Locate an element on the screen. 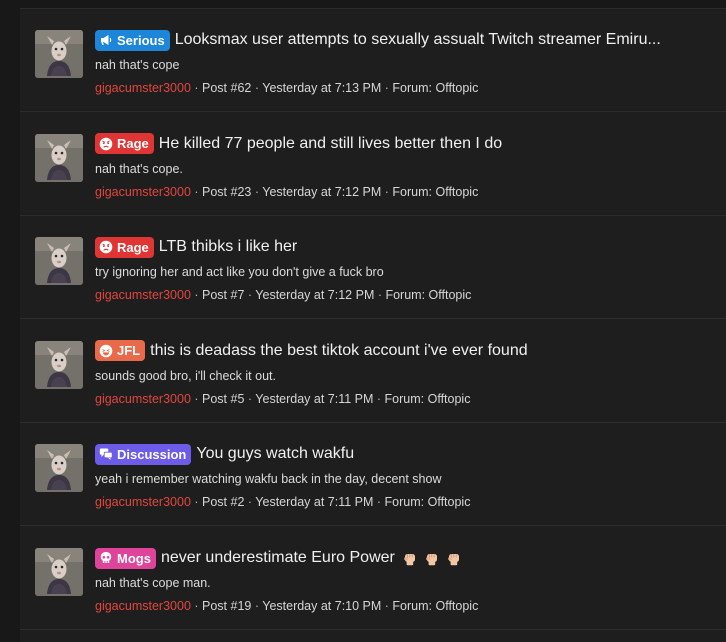 Image resolution: width=726 pixels, height=642 pixels. prefix-badge: Mogs is located at coordinates (125, 558).